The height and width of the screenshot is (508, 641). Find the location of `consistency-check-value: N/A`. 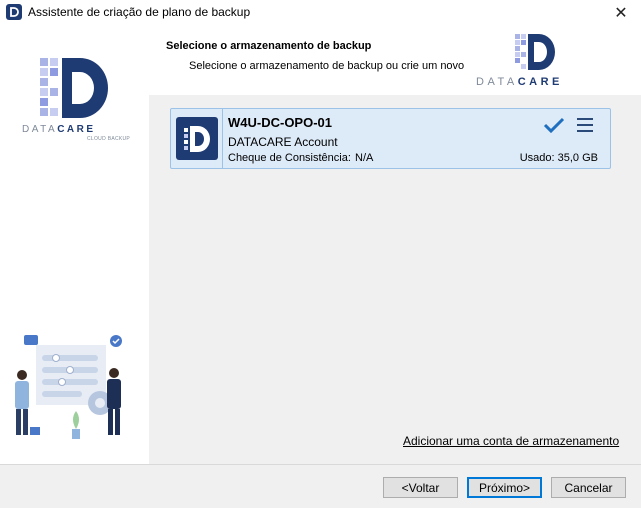

consistency-check-value: N/A is located at coordinates (364, 158).